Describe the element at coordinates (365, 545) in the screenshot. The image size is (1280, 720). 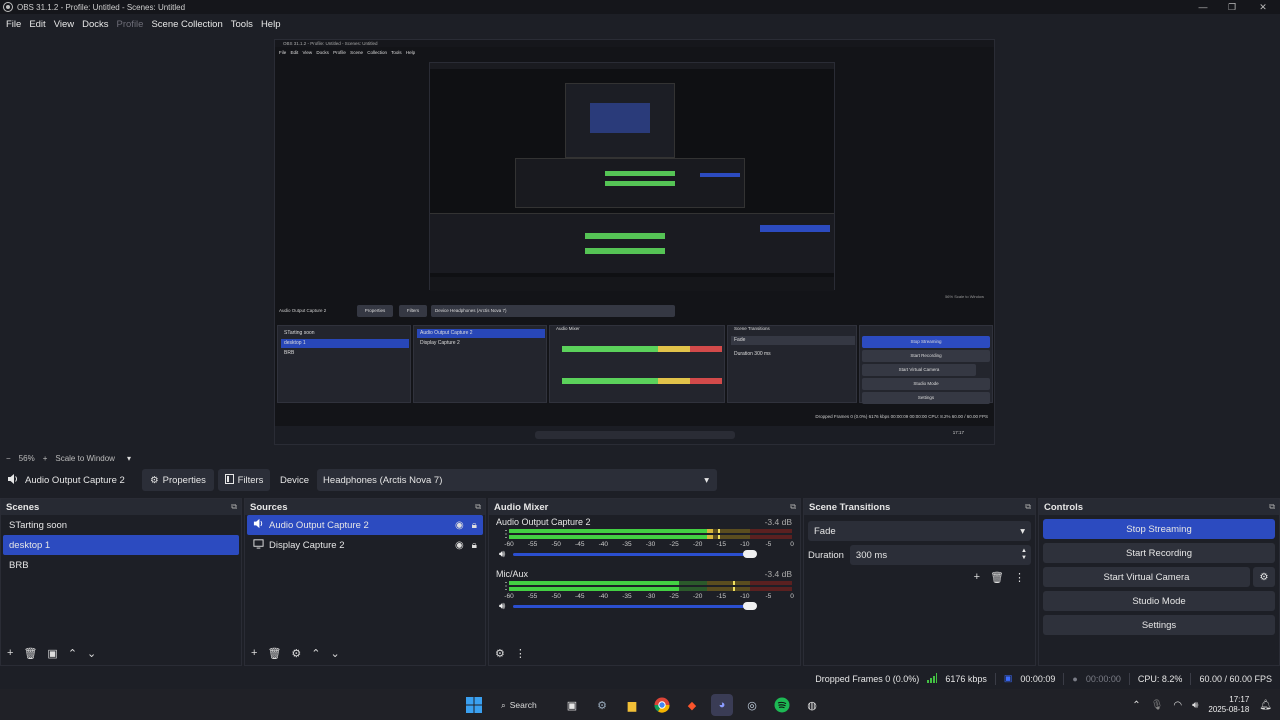
I see `source-item-display-capture: Display Capture 2 ◉ 🔒︎` at that location.